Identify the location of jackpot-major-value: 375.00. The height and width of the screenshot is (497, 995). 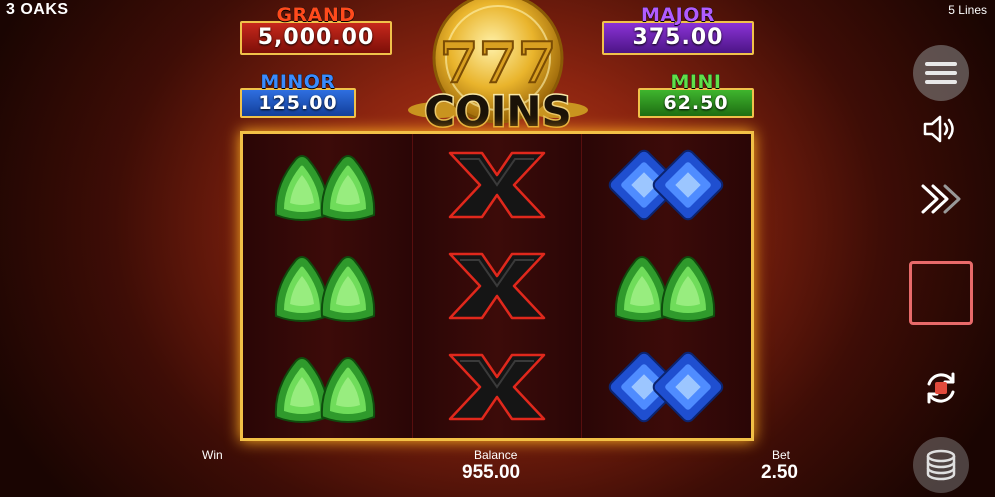
(678, 38).